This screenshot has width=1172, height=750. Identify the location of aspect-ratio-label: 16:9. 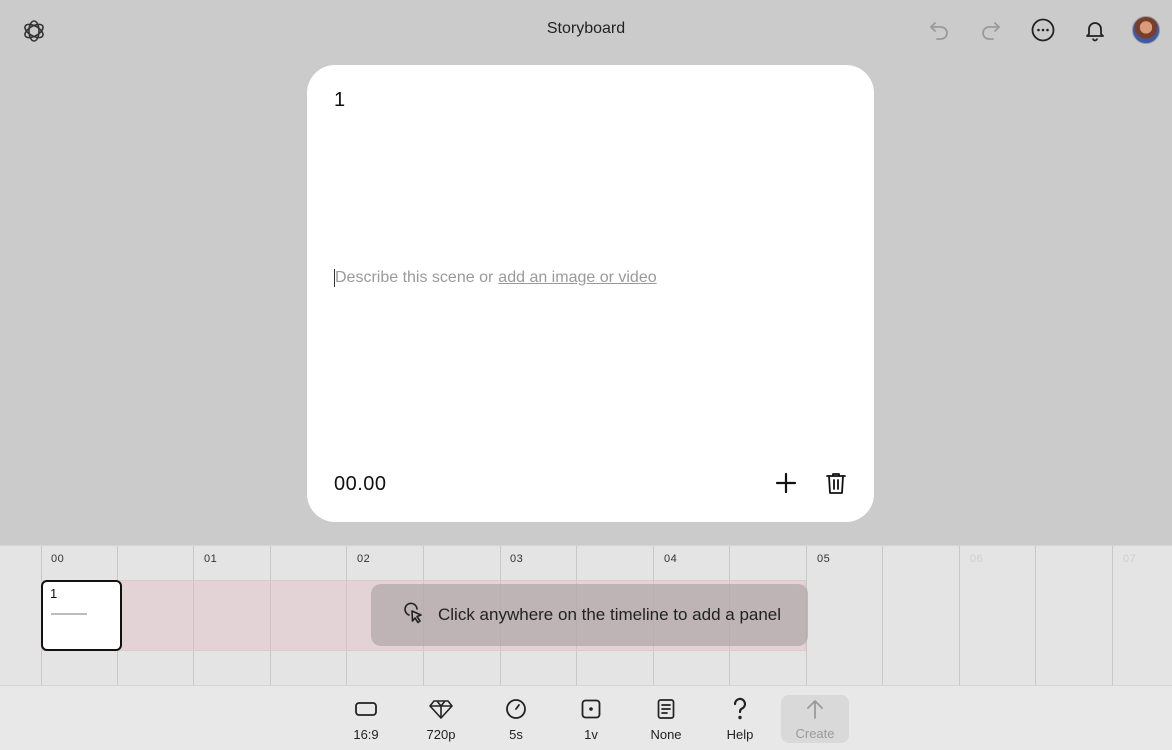
(366, 734).